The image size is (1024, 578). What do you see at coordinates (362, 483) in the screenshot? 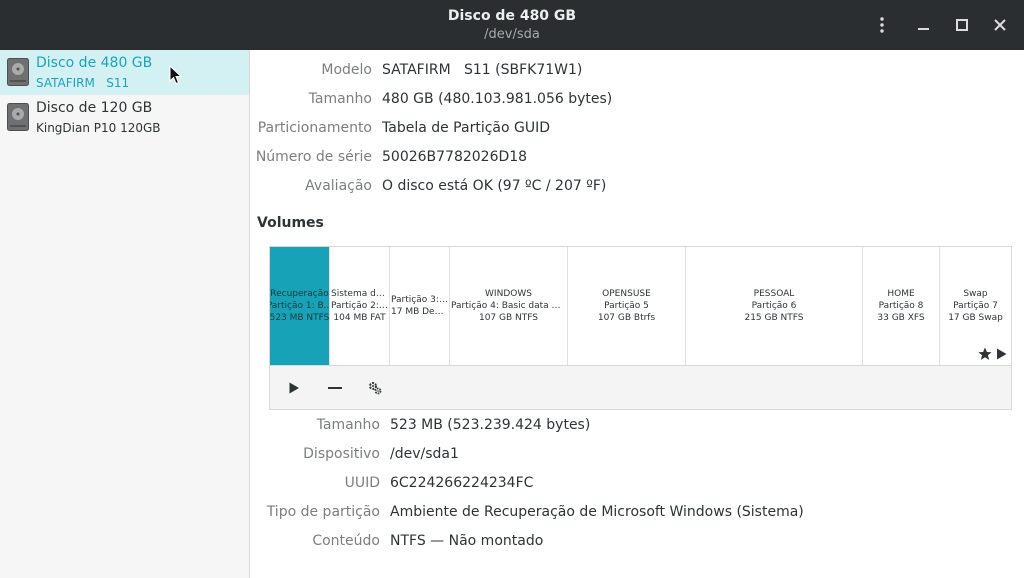
I see `info-label: UUID` at bounding box center [362, 483].